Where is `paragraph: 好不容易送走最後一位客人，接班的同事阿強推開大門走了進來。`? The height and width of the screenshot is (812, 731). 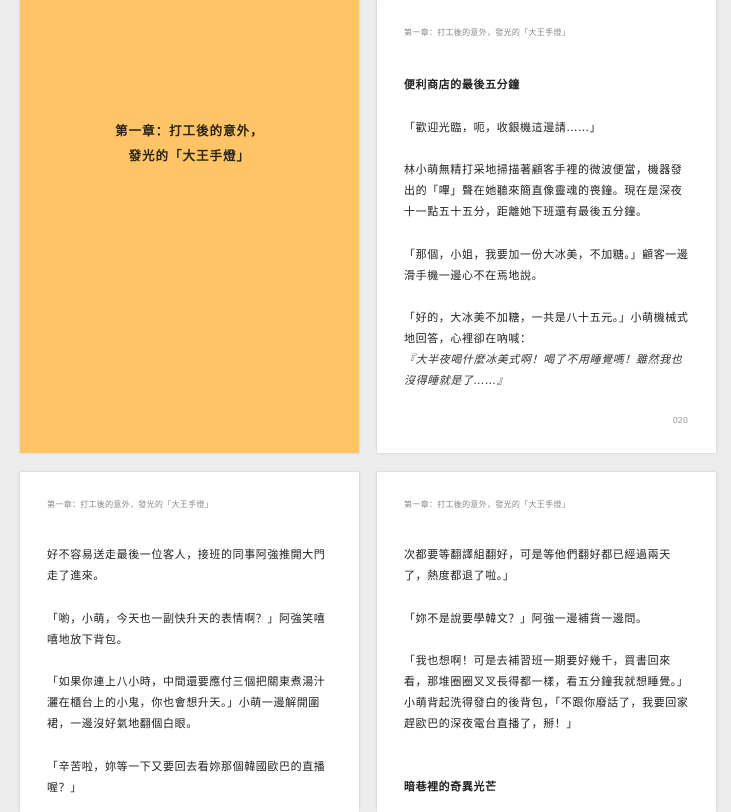 paragraph: 好不容易送走最後一位客人，接班的同事阿強推開大門走了進來。 is located at coordinates (186, 565).